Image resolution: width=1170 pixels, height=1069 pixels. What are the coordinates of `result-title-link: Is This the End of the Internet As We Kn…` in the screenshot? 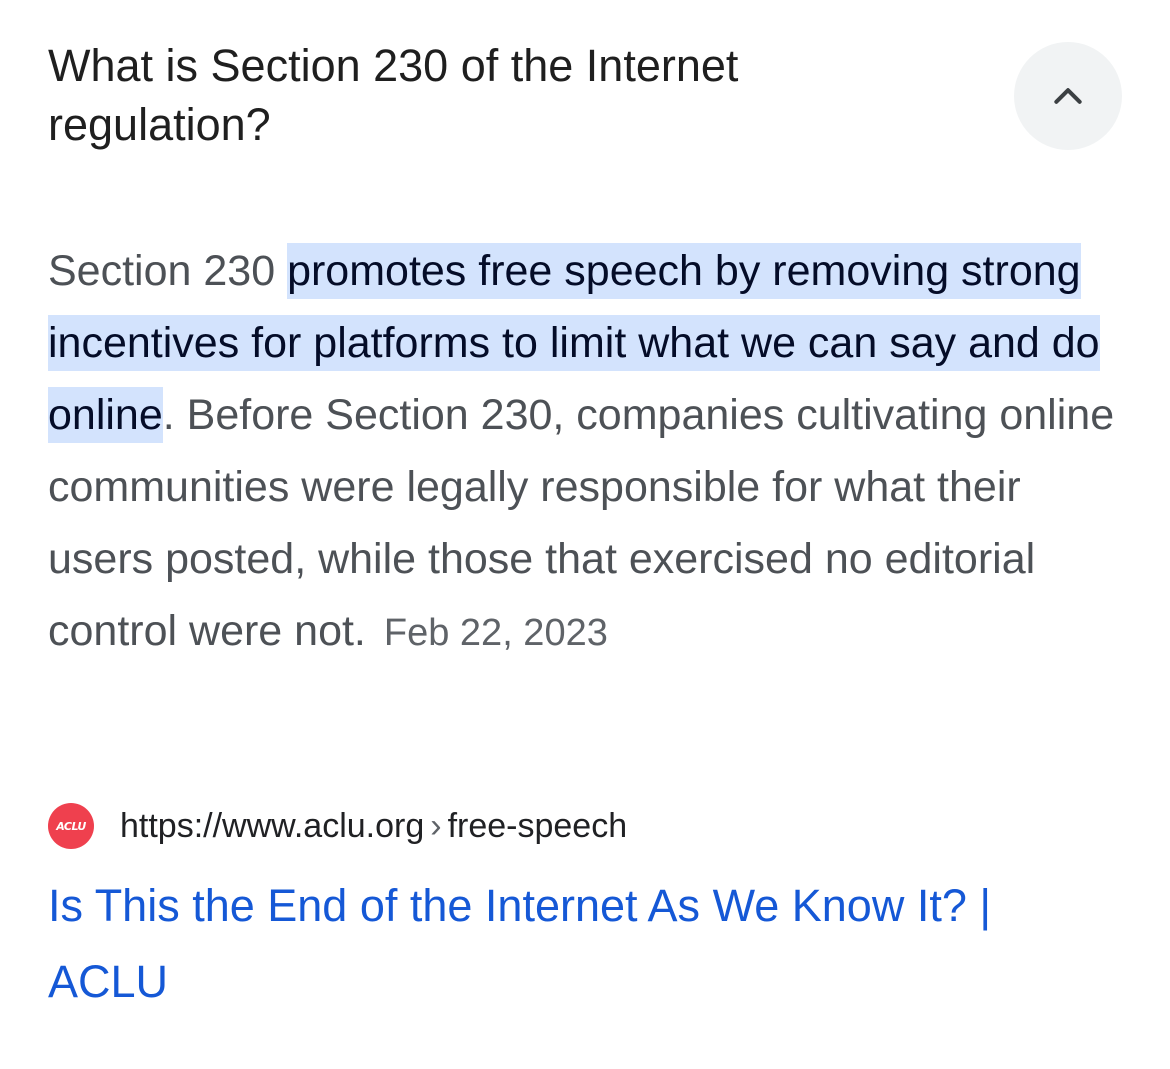 It's located at (578, 944).